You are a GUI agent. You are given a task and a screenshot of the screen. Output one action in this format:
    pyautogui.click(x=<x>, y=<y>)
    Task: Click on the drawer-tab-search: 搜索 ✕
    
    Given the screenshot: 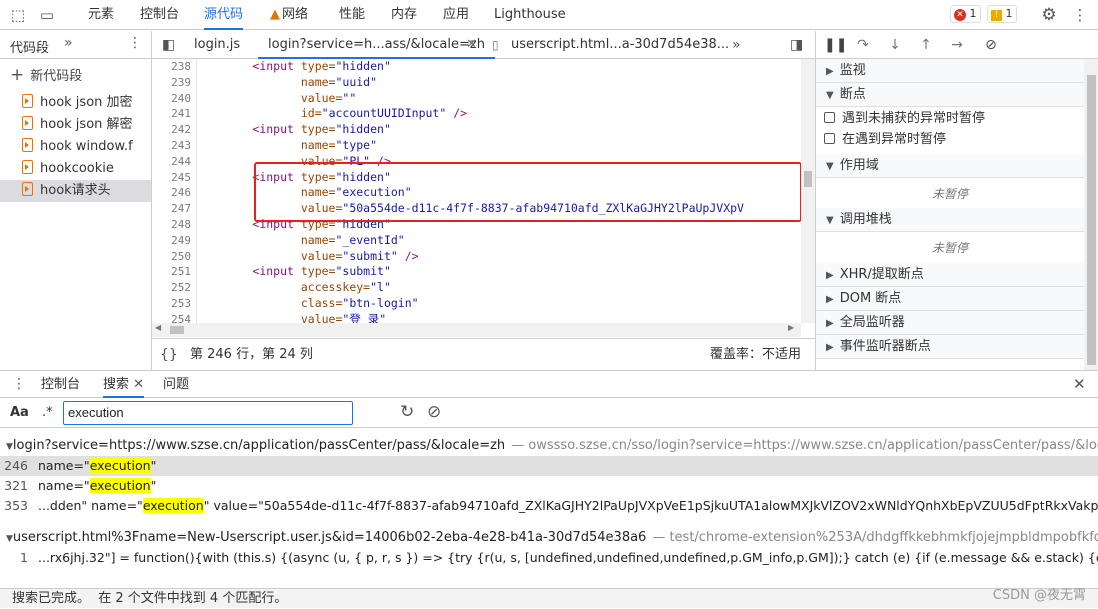 What is the action you would take?
    pyautogui.click(x=124, y=384)
    